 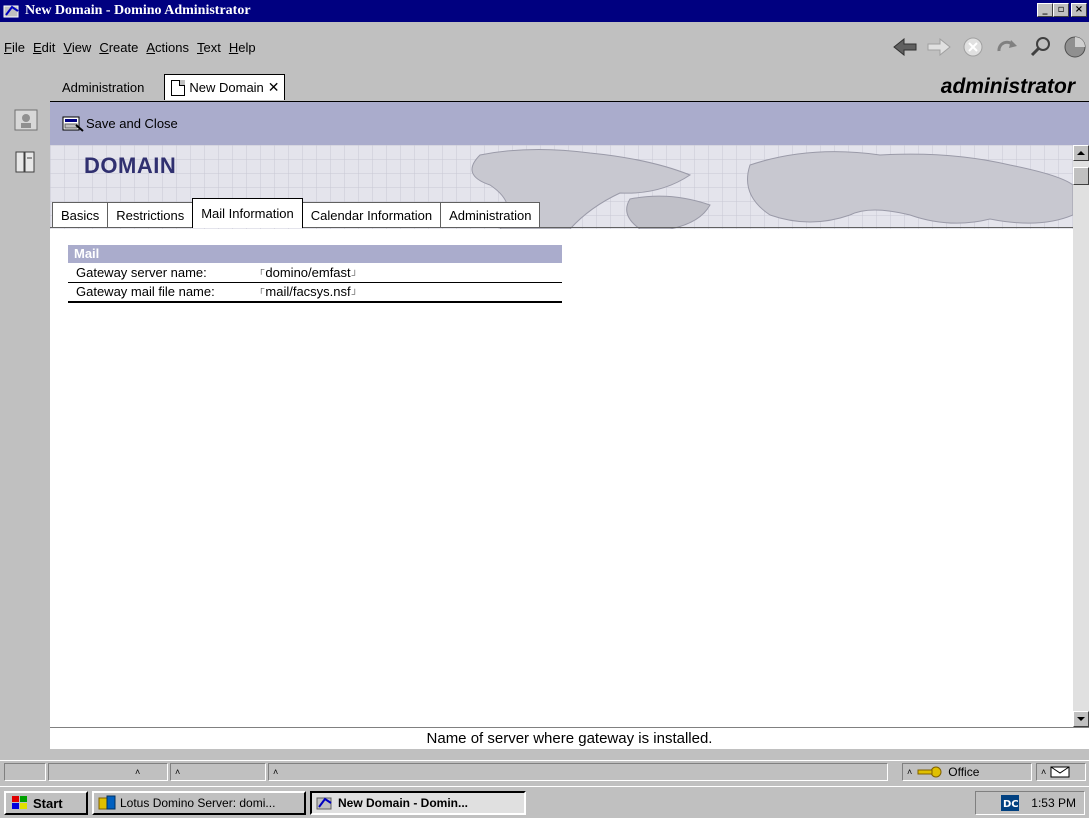 I want to click on key-icon, so click(x=929, y=772).